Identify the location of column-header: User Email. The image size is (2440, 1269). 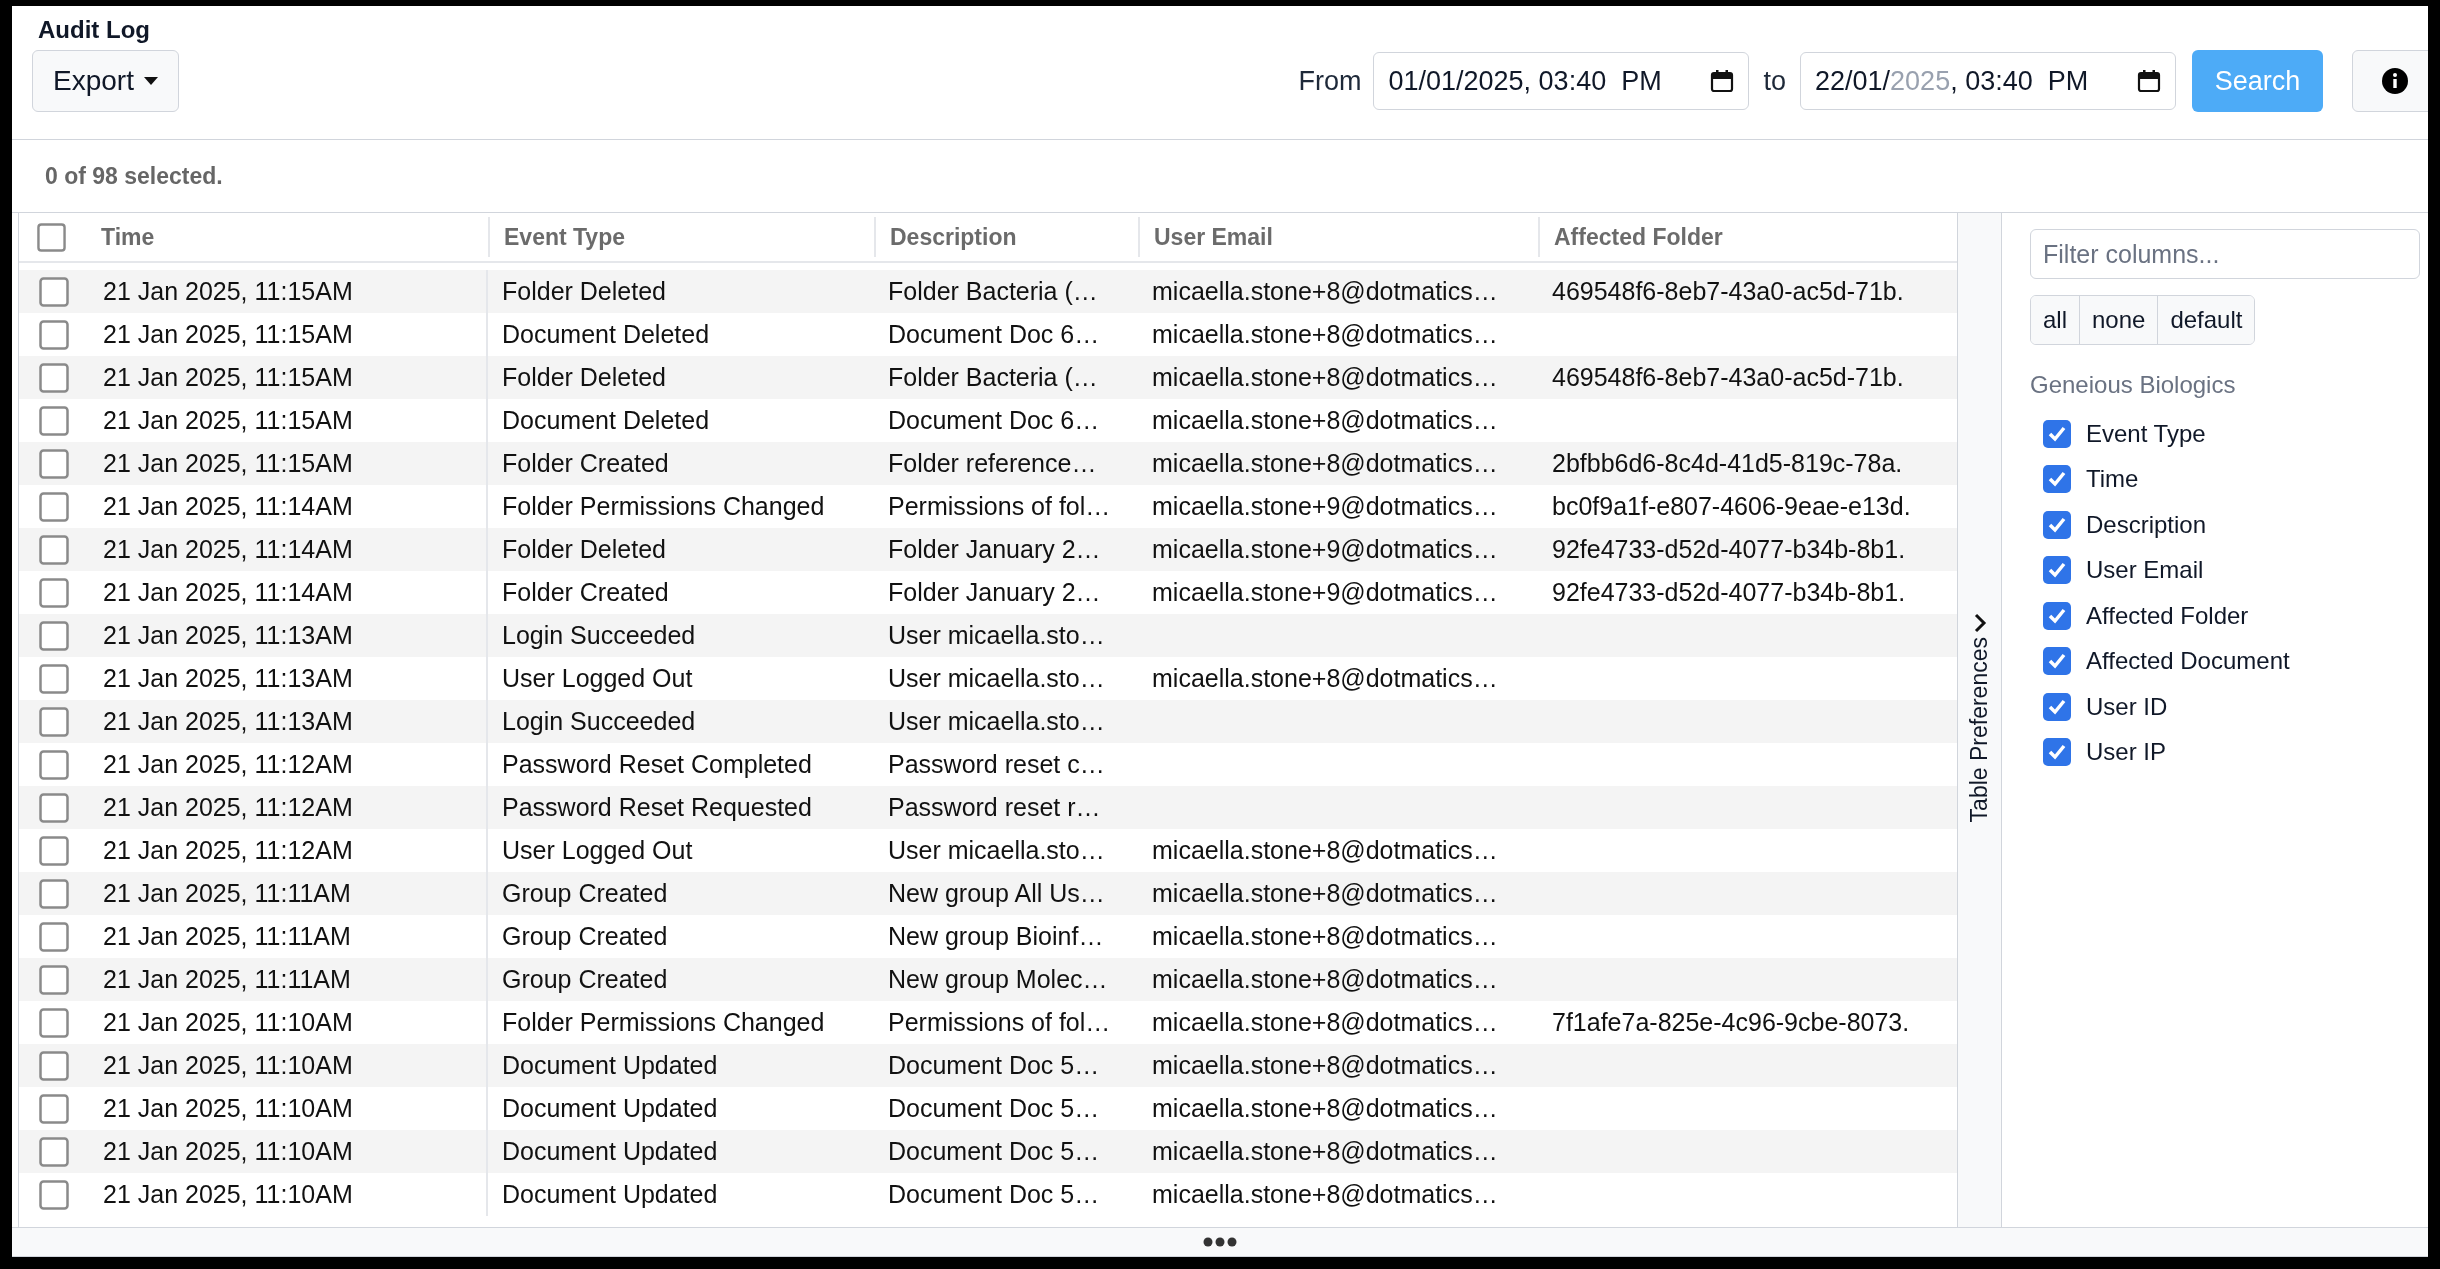
(1213, 237).